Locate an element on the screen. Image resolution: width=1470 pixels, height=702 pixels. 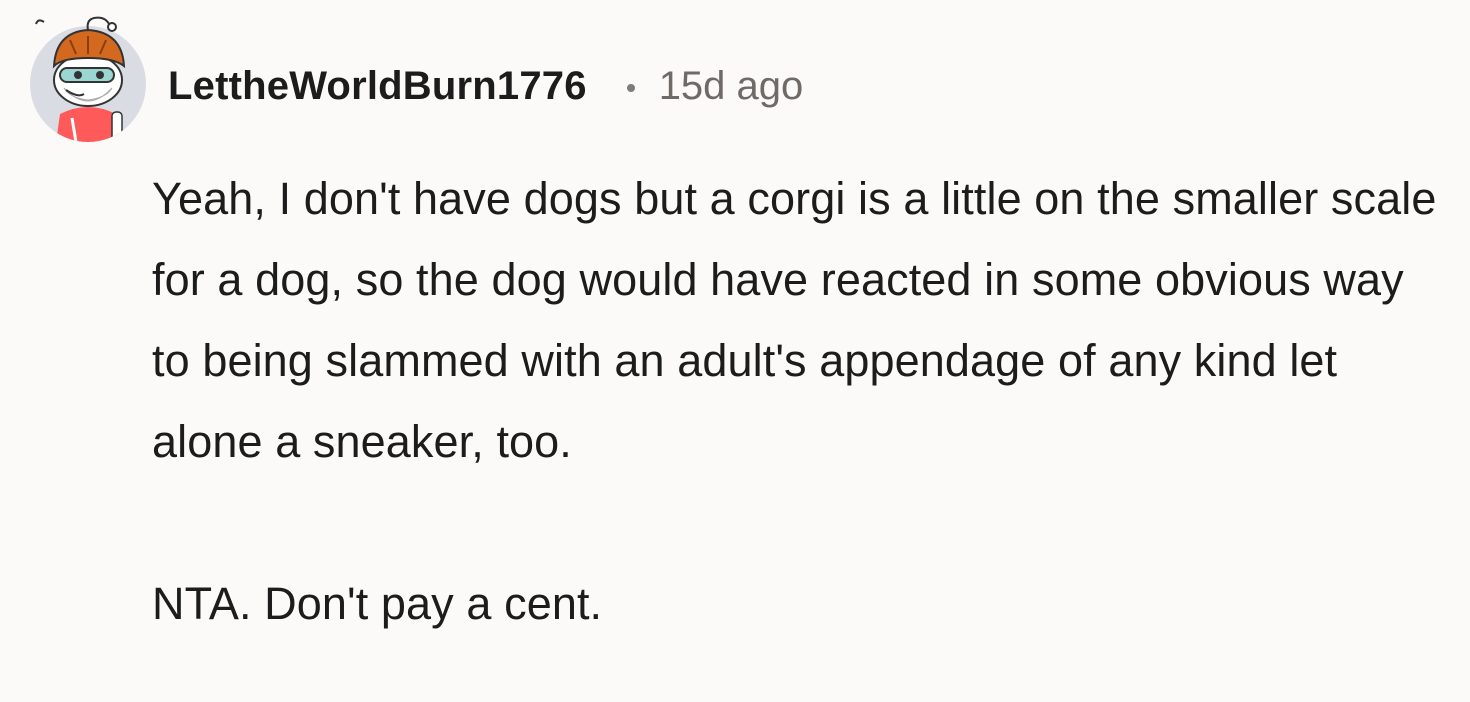
user-avatar is located at coordinates (88, 78).